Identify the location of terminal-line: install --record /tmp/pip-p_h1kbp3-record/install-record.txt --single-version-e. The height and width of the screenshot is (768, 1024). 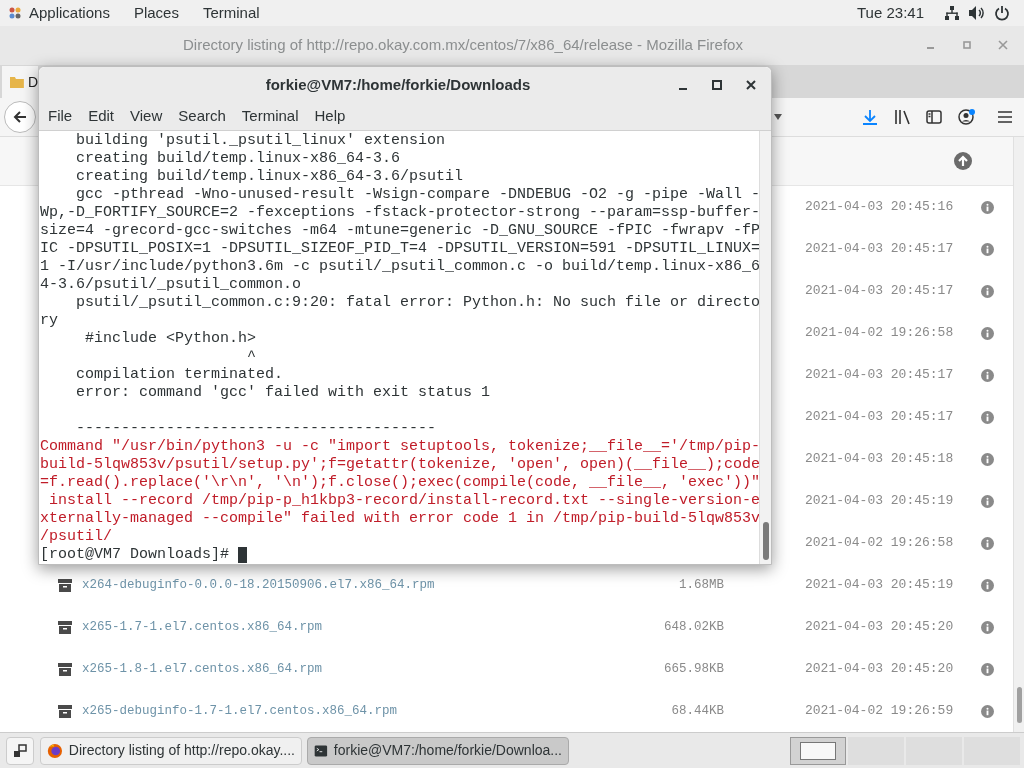
(403, 500).